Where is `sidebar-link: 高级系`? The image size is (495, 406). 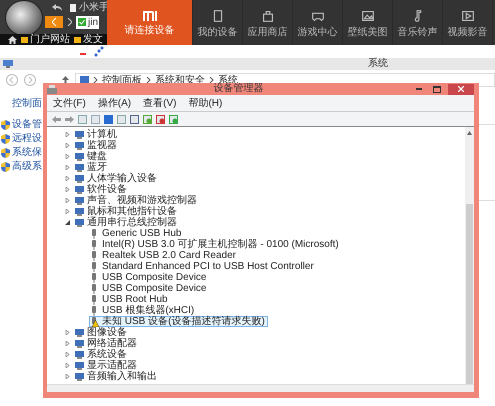 sidebar-link: 高级系 is located at coordinates (27, 166).